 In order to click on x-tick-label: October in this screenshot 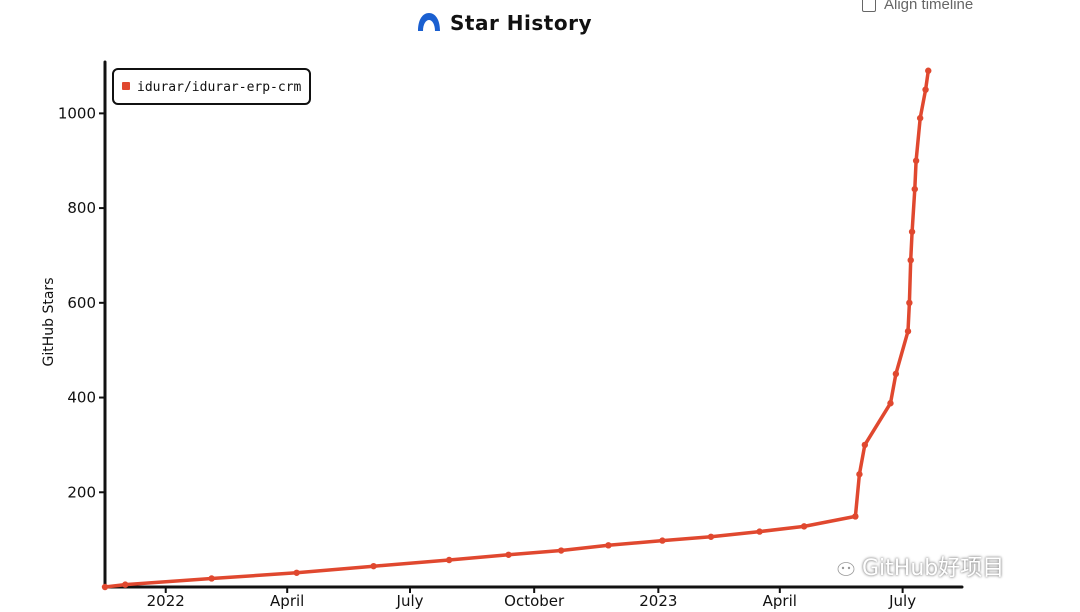, I will do `click(534, 601)`.